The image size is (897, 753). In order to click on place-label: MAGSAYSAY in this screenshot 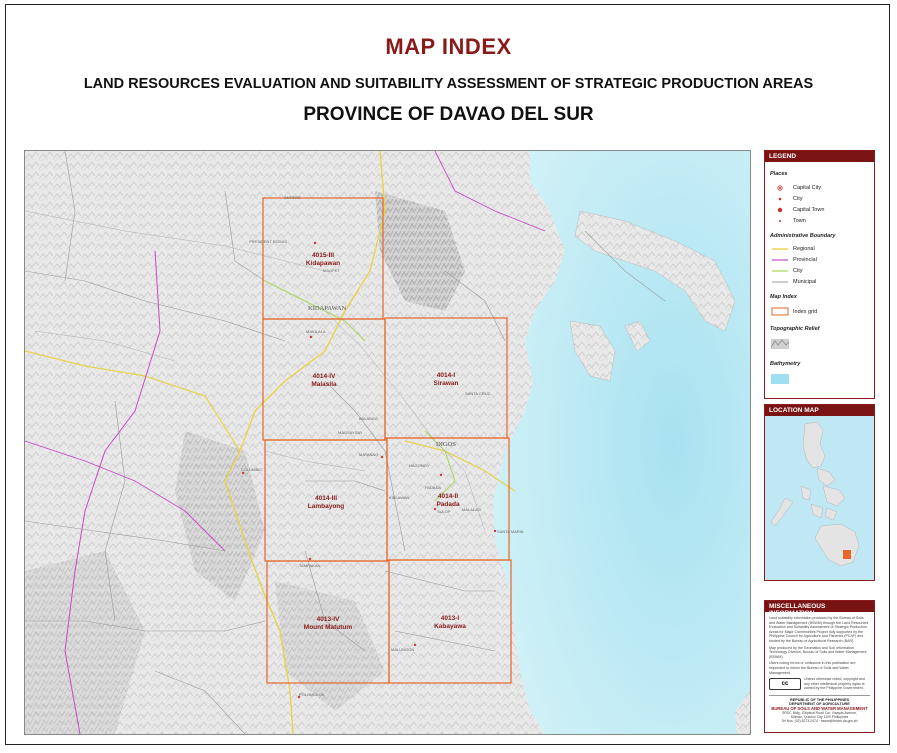, I will do `click(350, 432)`.